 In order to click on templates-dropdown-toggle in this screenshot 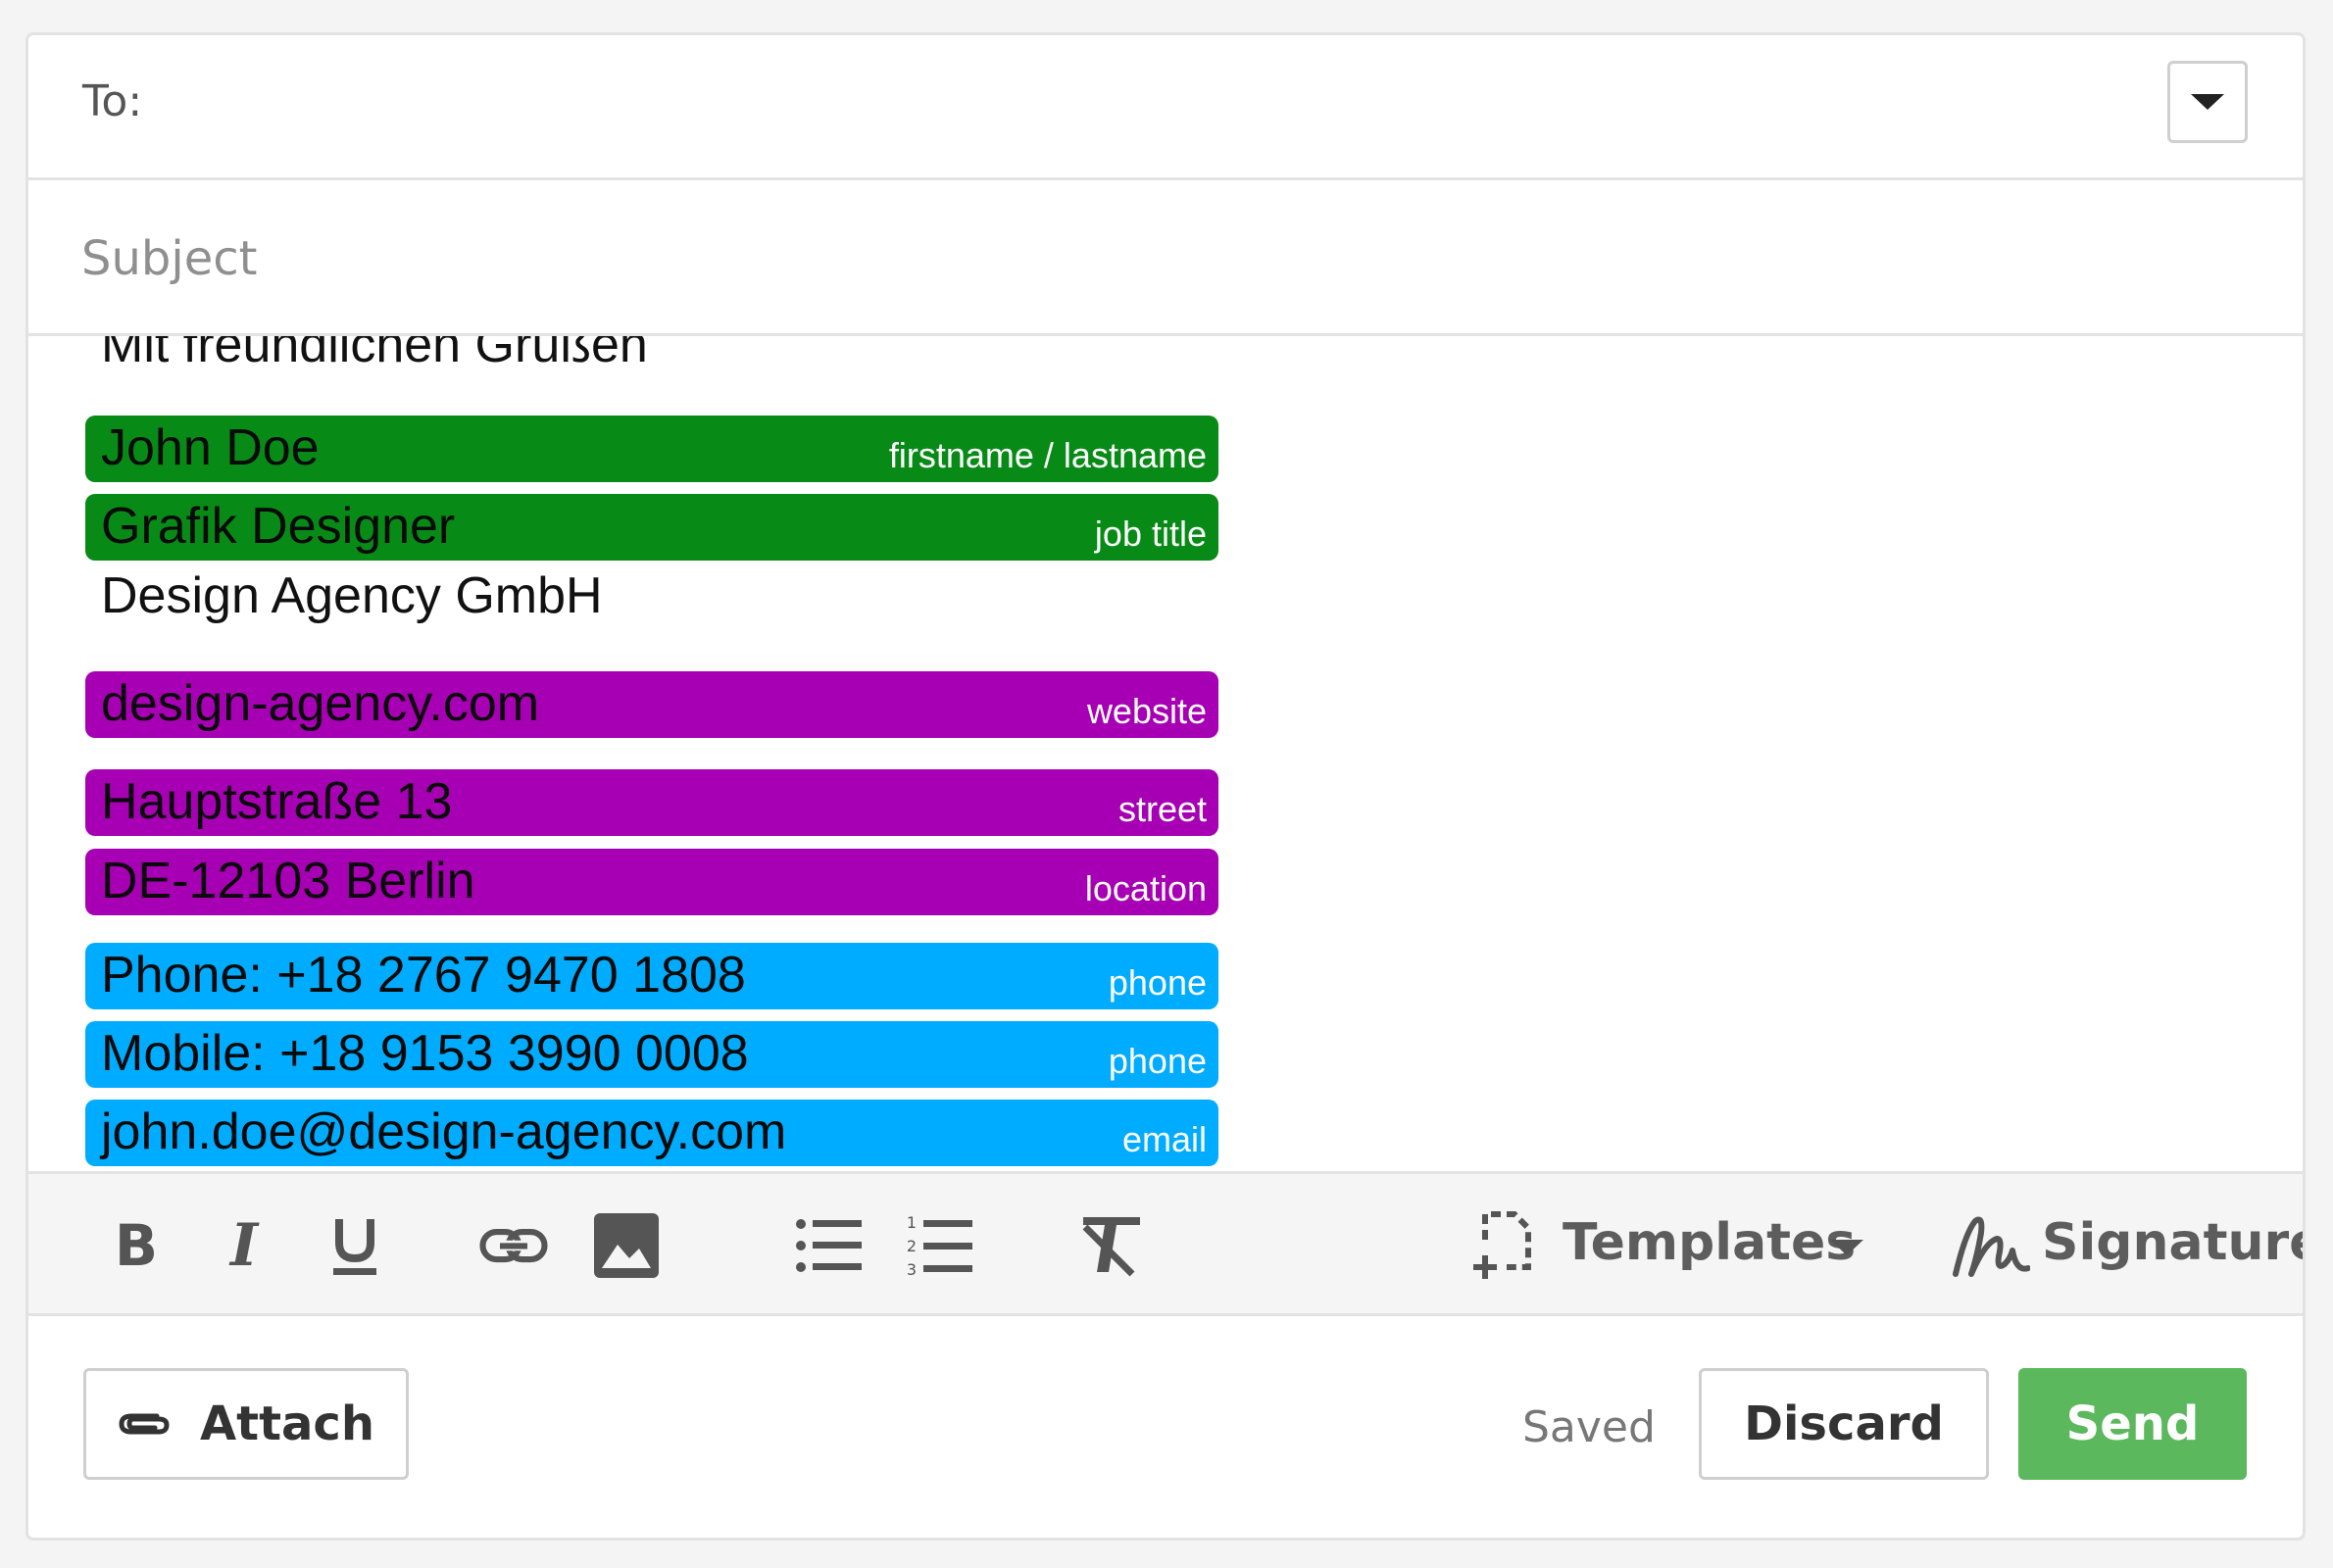, I will do `click(1846, 1247)`.